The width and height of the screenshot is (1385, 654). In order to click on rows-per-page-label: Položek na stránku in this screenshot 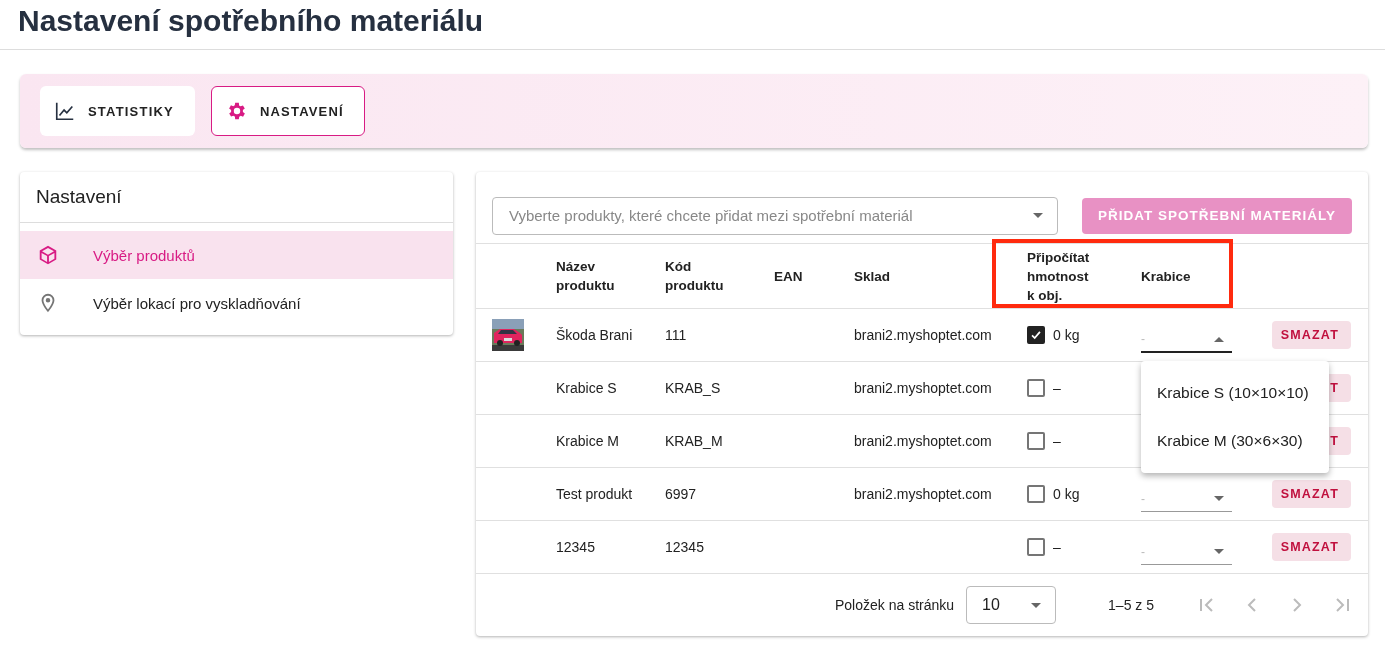, I will do `click(895, 605)`.